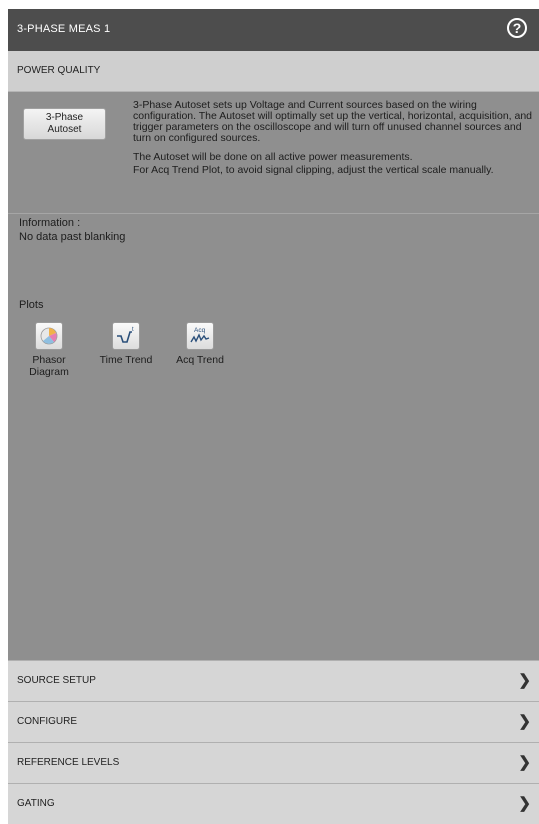 The width and height of the screenshot is (539, 824). Describe the element at coordinates (200, 336) in the screenshot. I see `acq-trend-icon: Acq` at that location.